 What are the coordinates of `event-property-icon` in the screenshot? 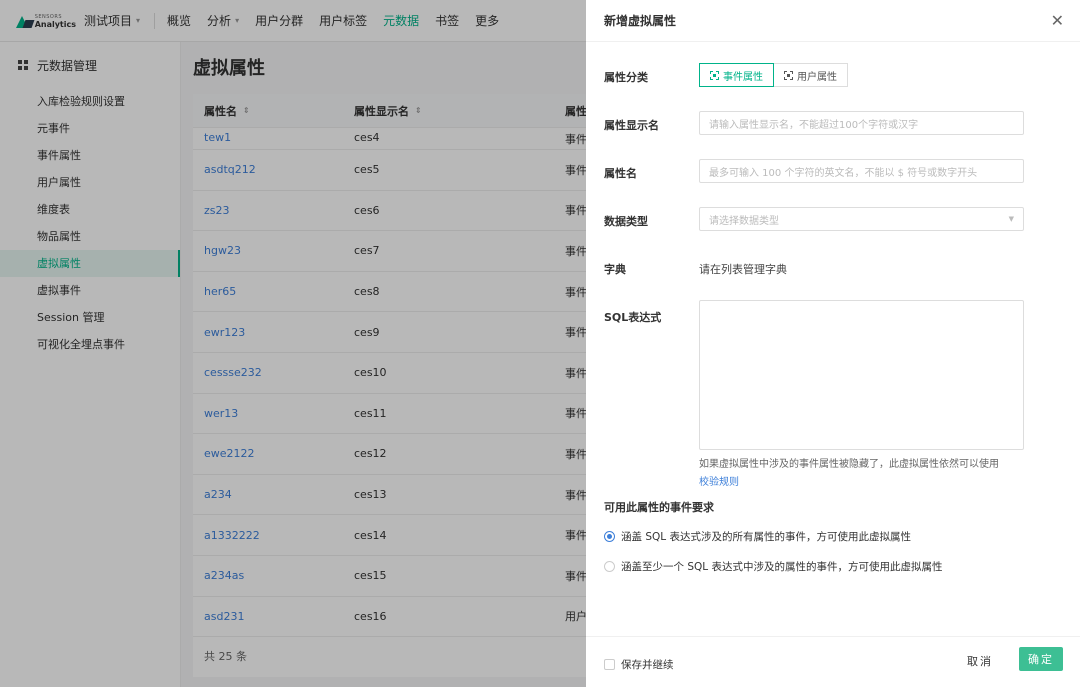 It's located at (714, 75).